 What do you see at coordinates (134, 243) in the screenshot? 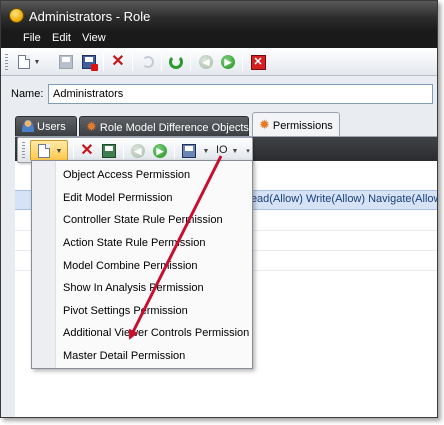
I see `menu-item-action-state-rule-permission: Action State Rule Permission` at bounding box center [134, 243].